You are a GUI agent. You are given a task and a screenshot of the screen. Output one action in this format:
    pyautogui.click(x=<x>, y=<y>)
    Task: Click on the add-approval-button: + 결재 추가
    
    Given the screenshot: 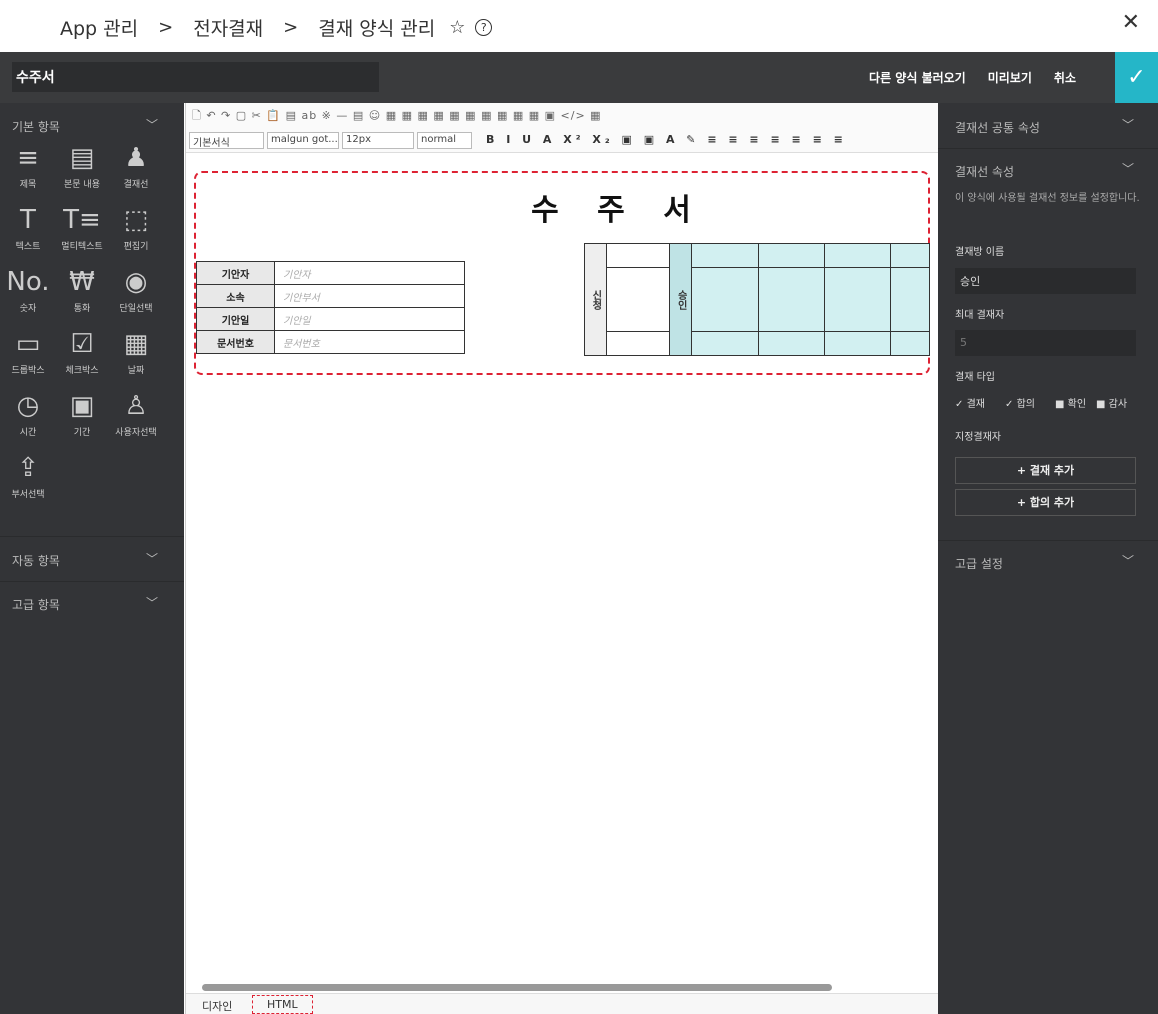 What is the action you would take?
    pyautogui.click(x=1045, y=470)
    